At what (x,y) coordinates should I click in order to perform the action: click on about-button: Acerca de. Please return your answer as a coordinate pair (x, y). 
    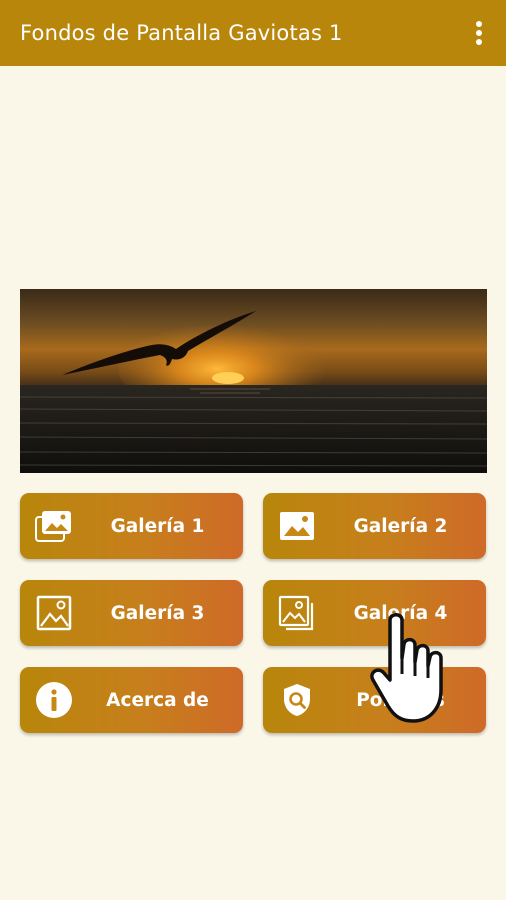
    Looking at the image, I should click on (131, 700).